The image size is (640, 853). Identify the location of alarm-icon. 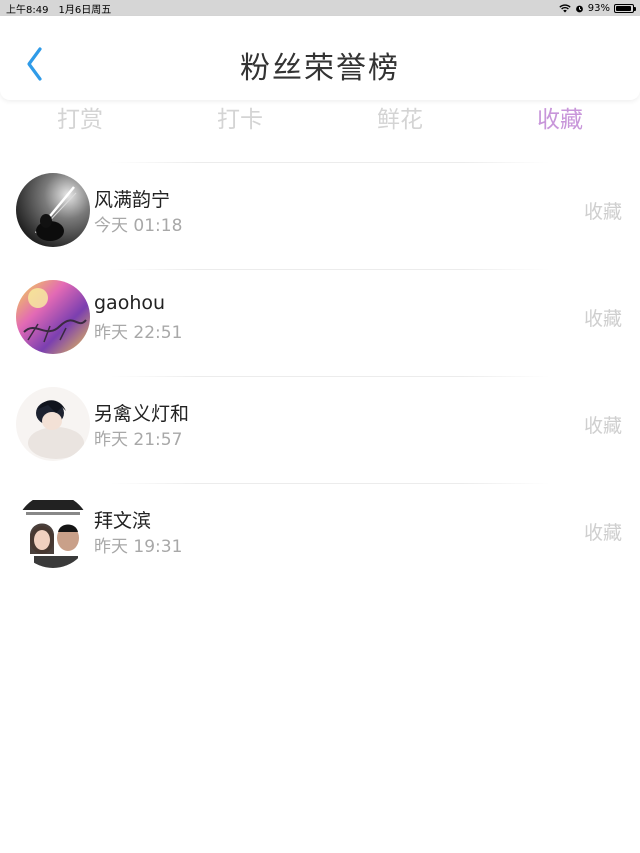
(579, 8).